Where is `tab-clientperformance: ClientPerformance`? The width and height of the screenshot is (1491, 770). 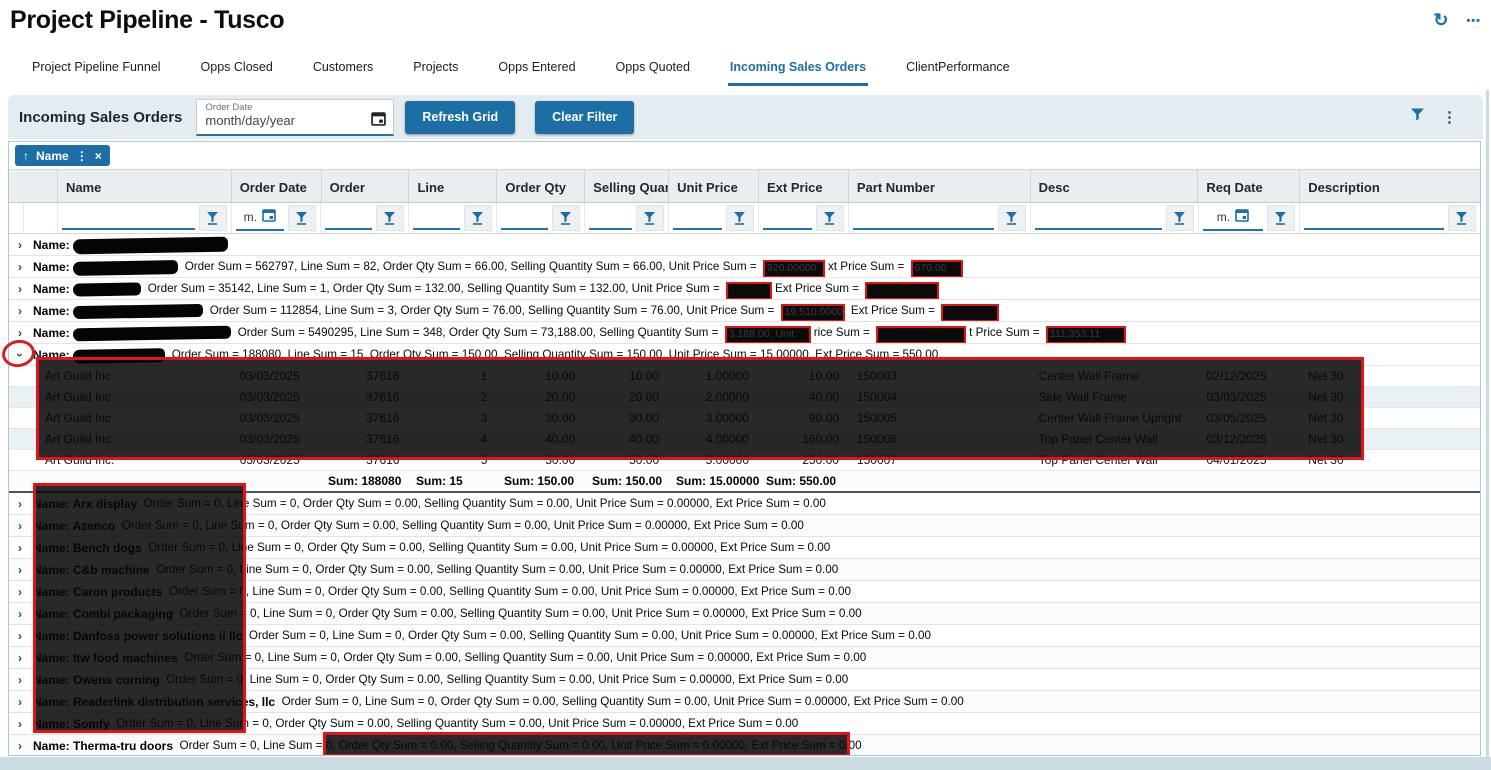
tab-clientperformance: ClientPerformance is located at coordinates (958, 71).